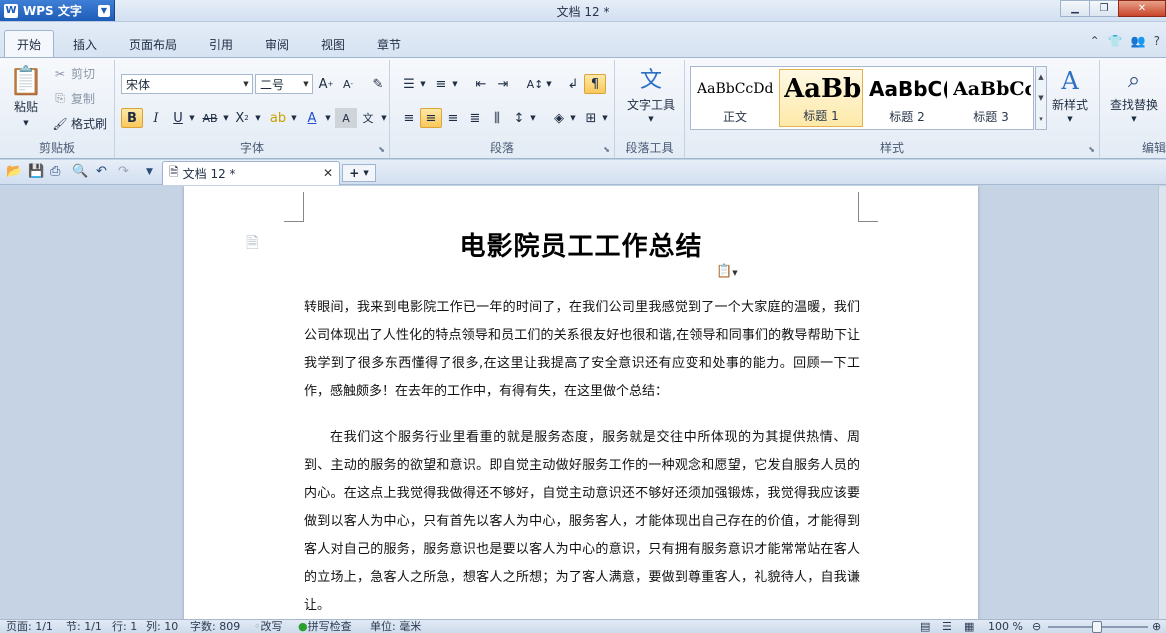 Image resolution: width=1166 pixels, height=633 pixels. I want to click on zoom-level: 100 %, so click(1005, 626).